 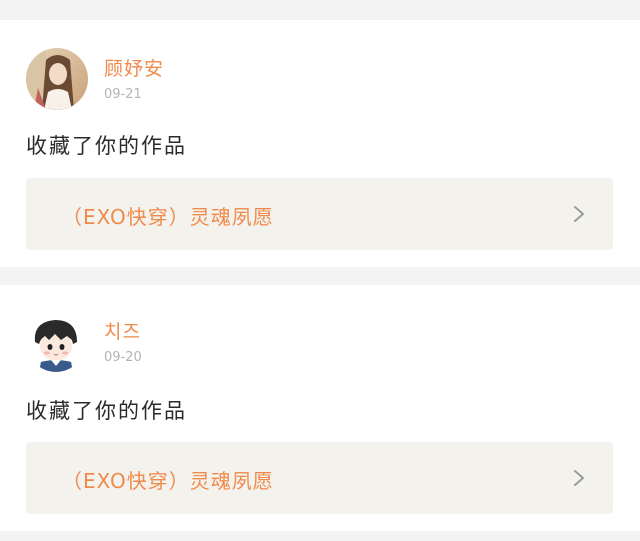 I want to click on avatar-cartoon-icon, so click(x=56, y=343).